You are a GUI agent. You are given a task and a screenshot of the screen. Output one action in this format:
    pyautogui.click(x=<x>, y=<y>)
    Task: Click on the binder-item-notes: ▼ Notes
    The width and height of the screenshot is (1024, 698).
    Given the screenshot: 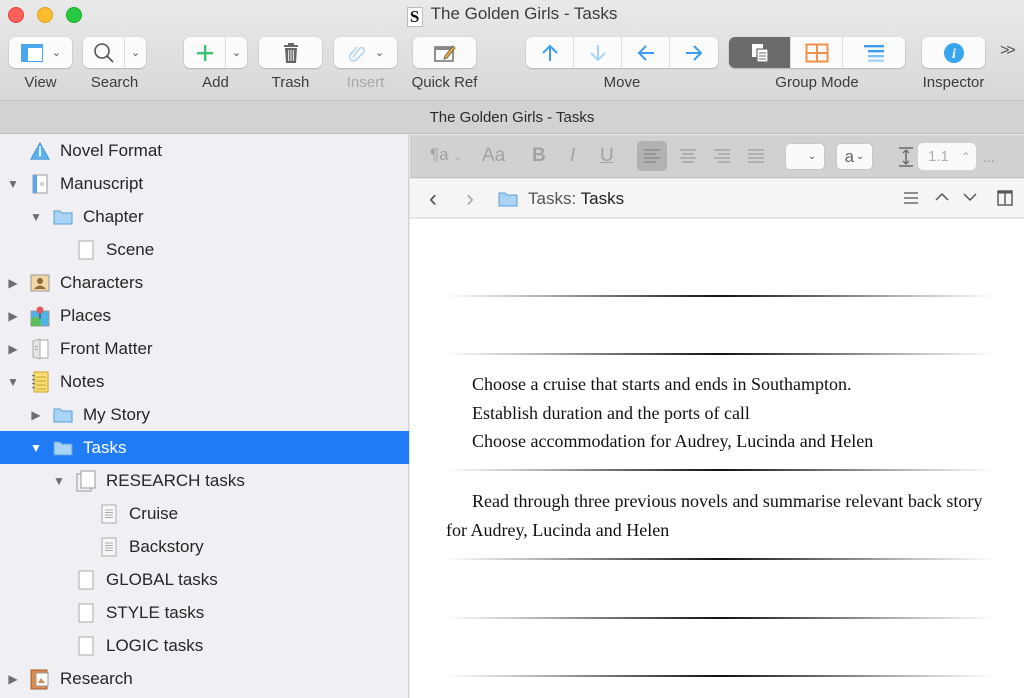 What is the action you would take?
    pyautogui.click(x=204, y=381)
    